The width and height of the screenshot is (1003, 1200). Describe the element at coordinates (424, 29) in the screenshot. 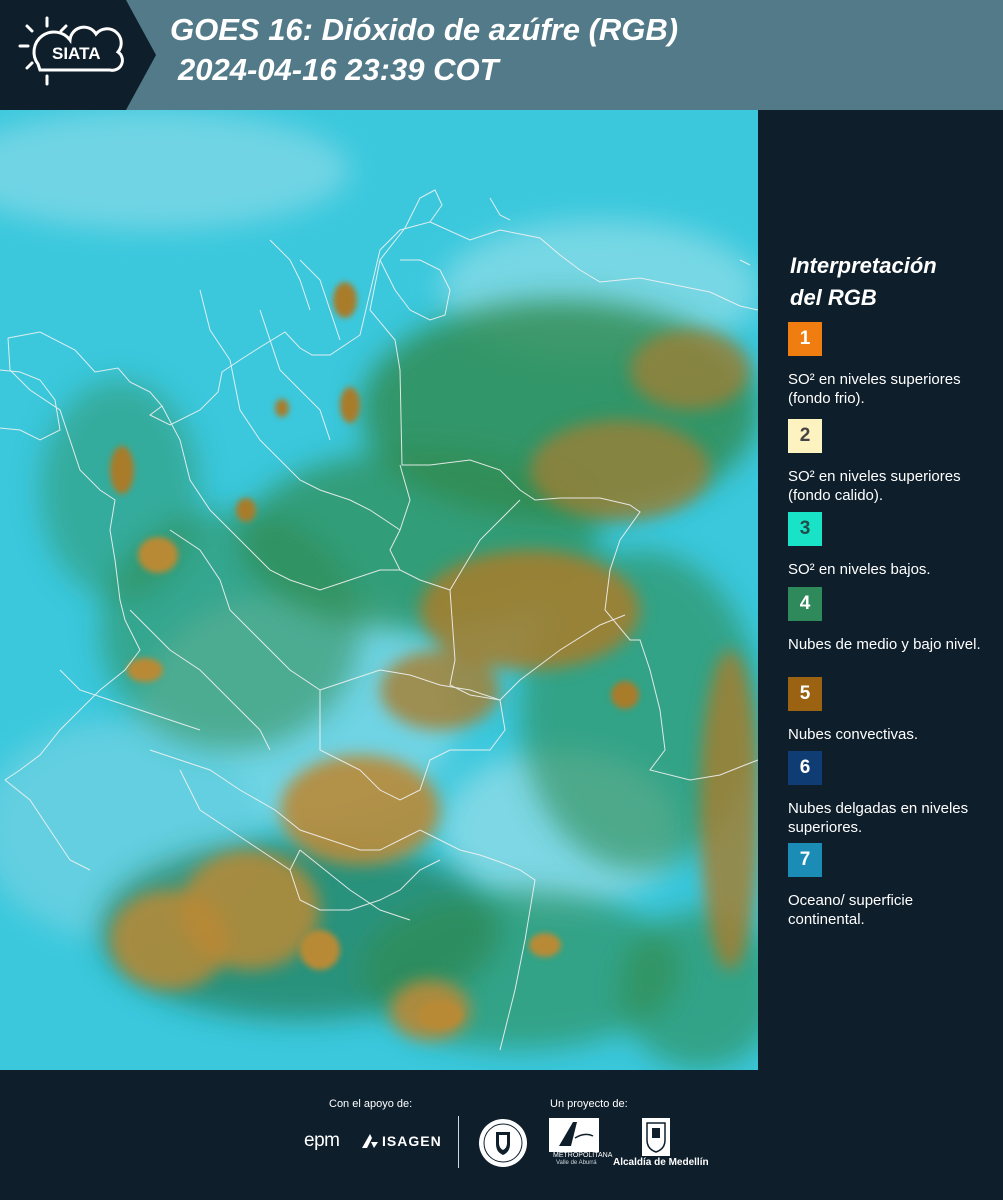

I see `page-title: GOES 16: Dióxido de azúfre (RGB)` at that location.